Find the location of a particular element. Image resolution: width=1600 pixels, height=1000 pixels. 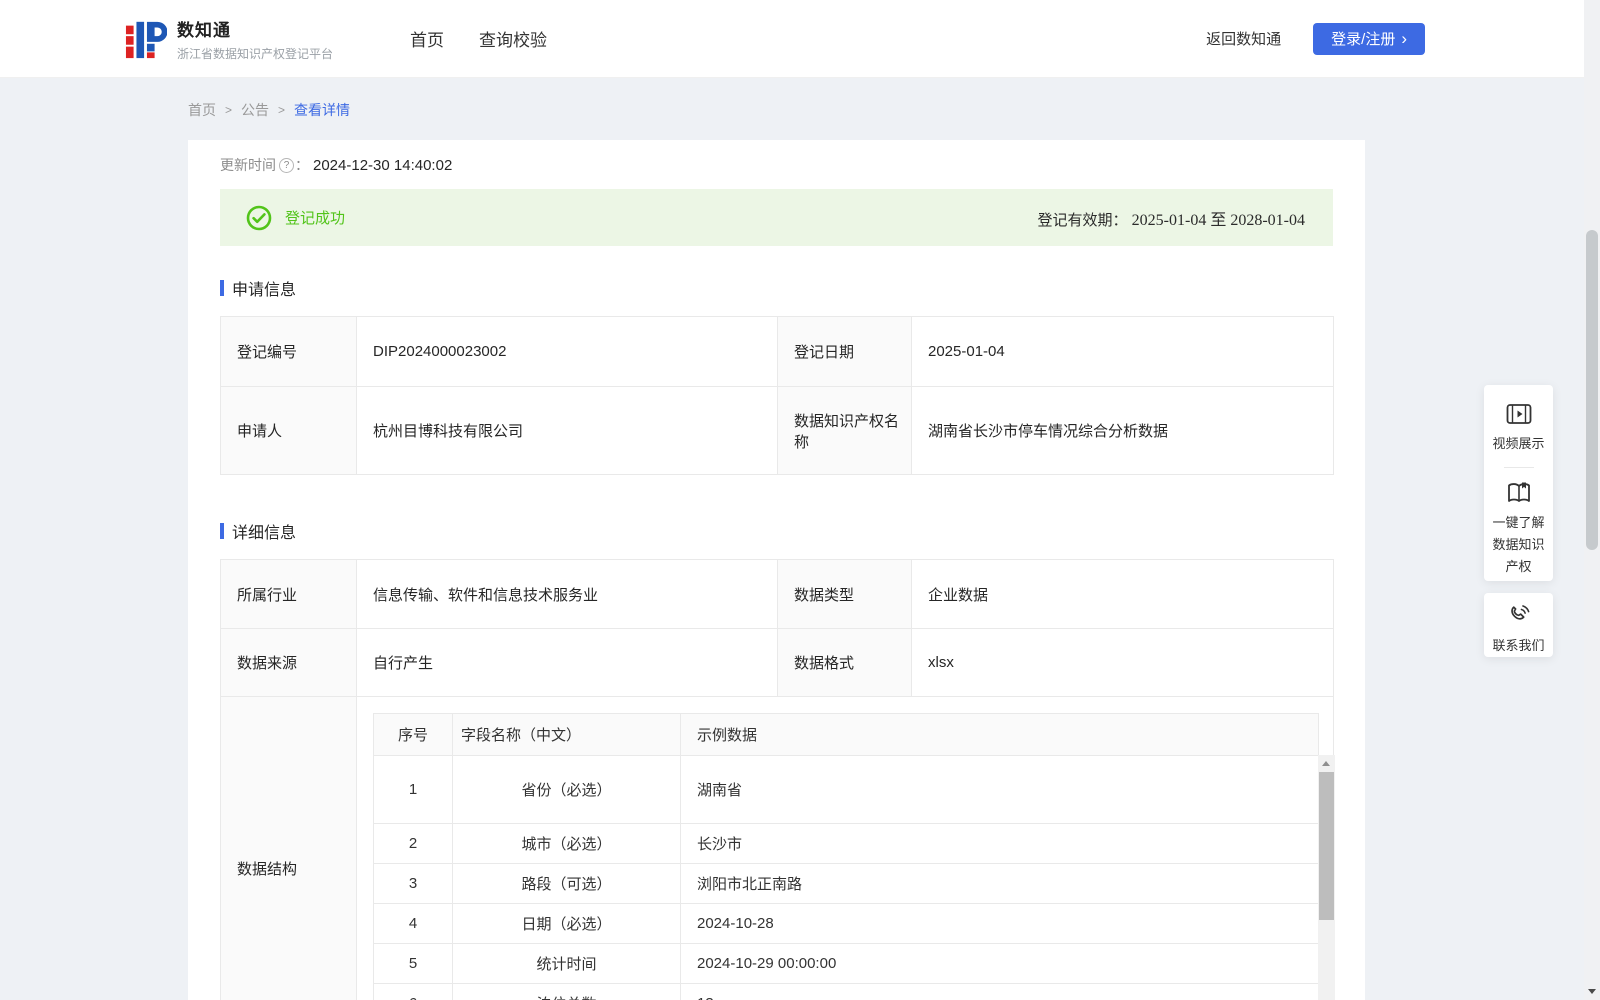

cell-no: 5 is located at coordinates (413, 963).